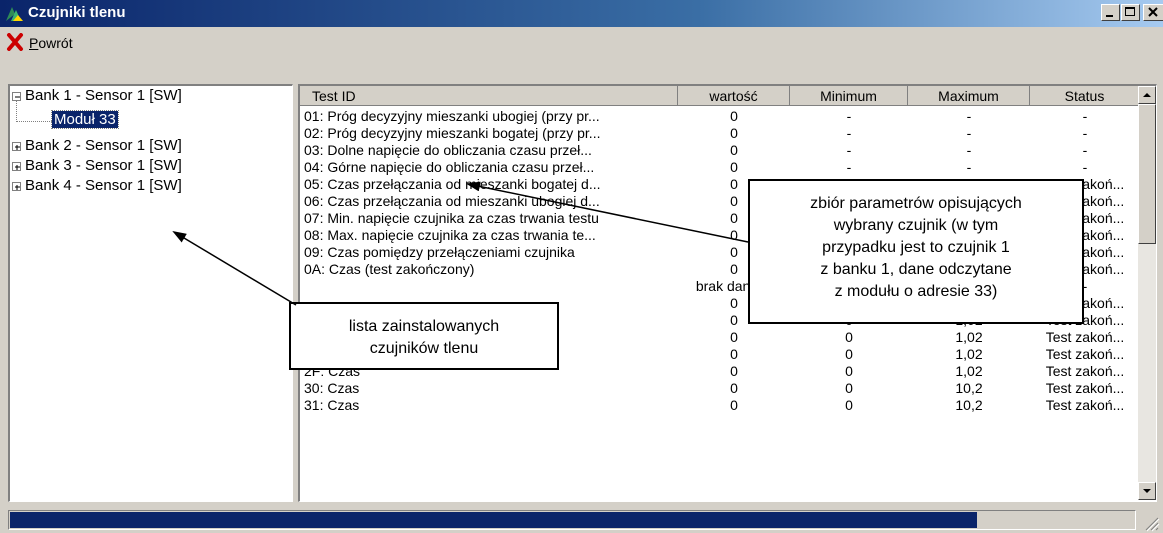 This screenshot has height=533, width=1163. Describe the element at coordinates (460, 243) in the screenshot. I see `annotation-arrows` at that location.